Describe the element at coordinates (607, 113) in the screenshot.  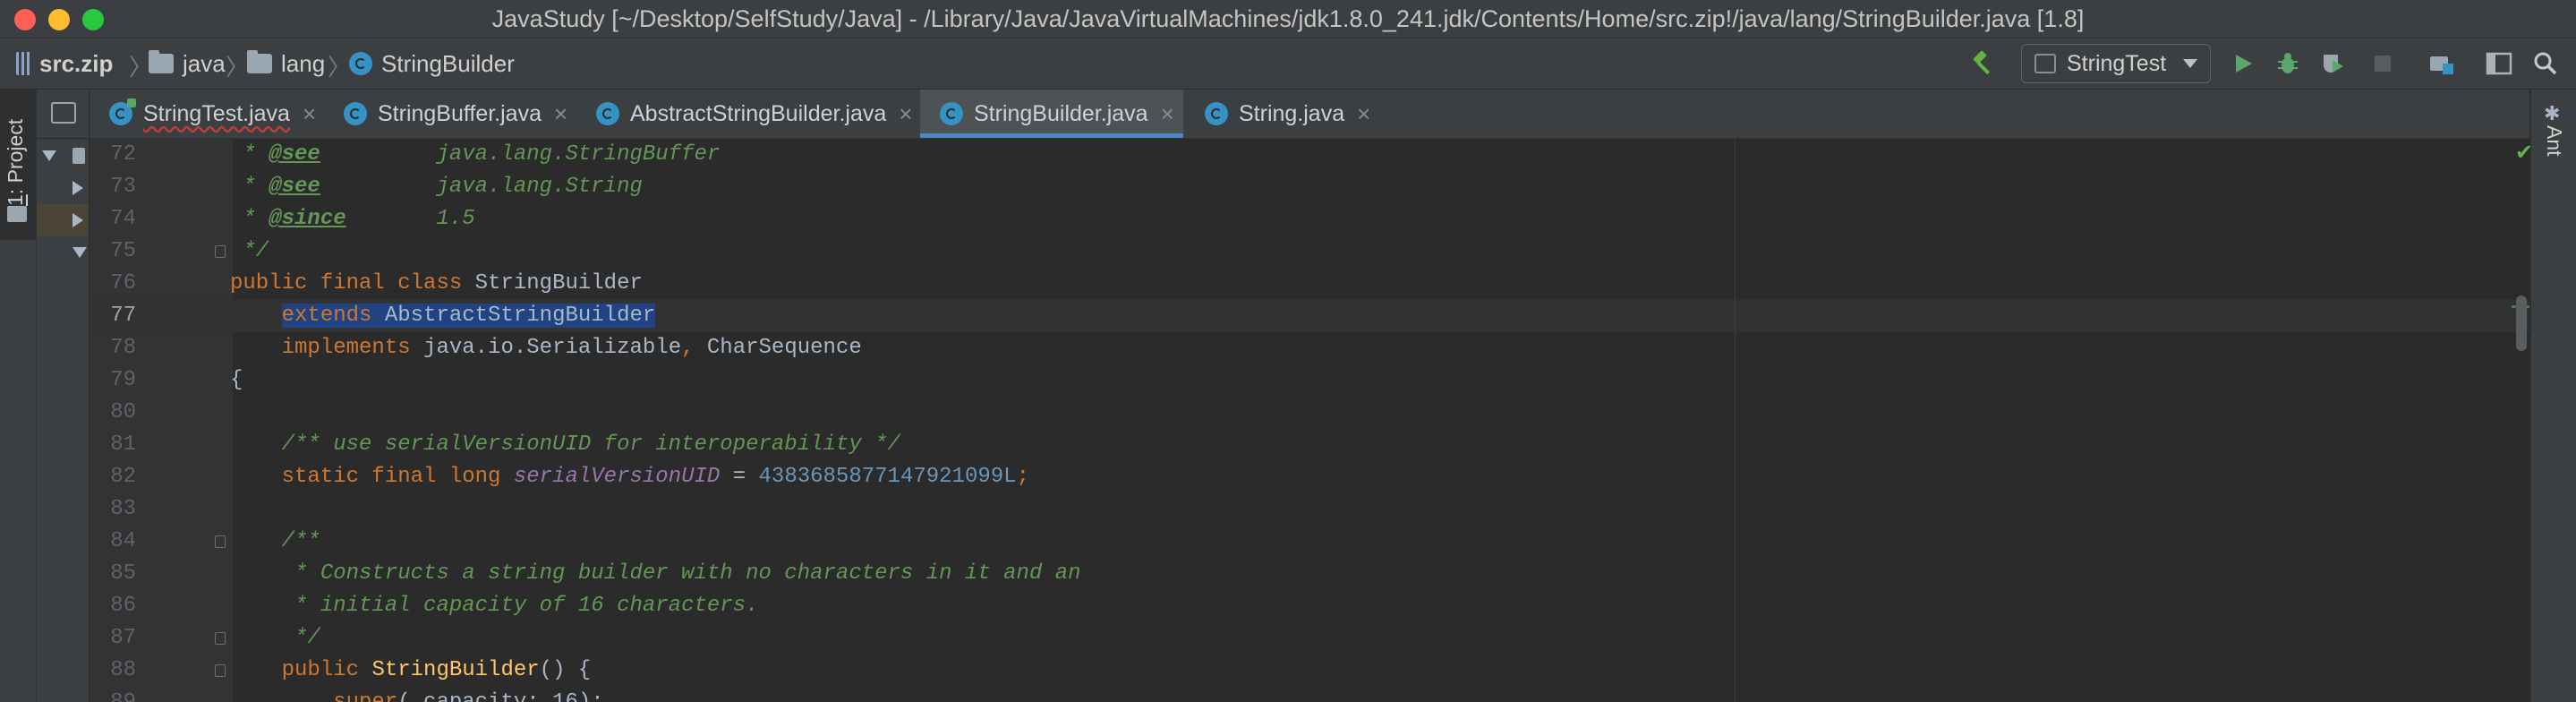
I see `class-icon` at that location.